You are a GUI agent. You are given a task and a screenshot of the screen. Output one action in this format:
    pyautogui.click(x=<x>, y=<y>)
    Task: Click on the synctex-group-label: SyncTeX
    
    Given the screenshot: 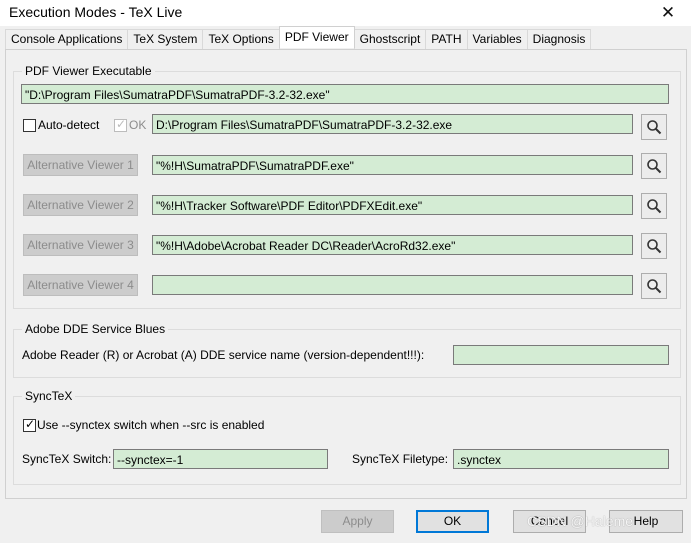 What is the action you would take?
    pyautogui.click(x=49, y=396)
    